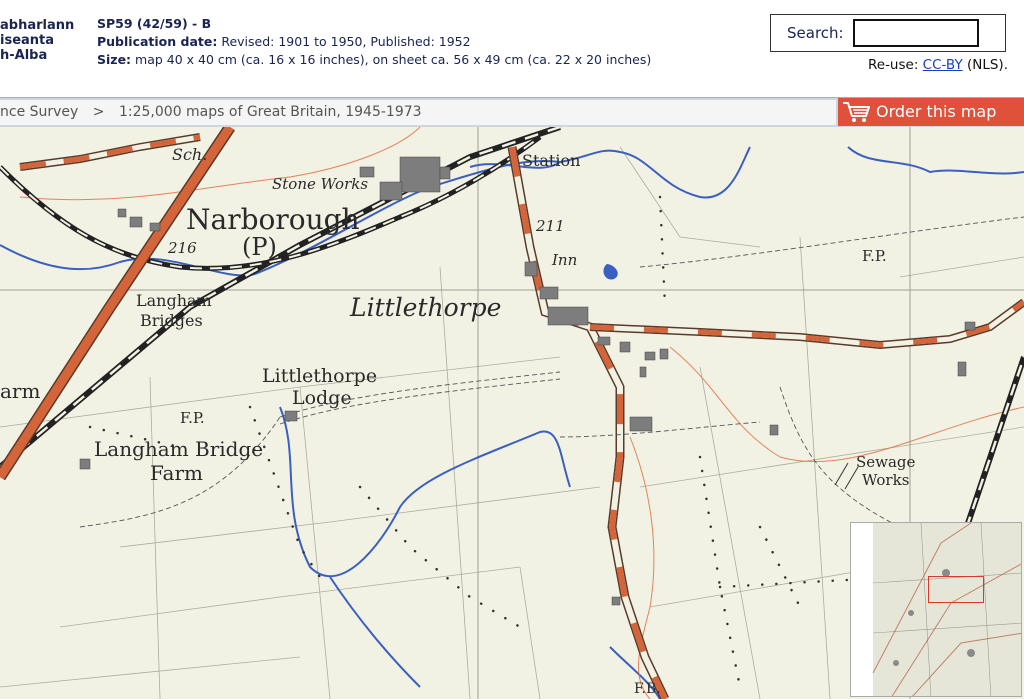 Image resolution: width=1024 pixels, height=699 pixels. I want to click on reuse-suffix: (NLS)., so click(985, 65).